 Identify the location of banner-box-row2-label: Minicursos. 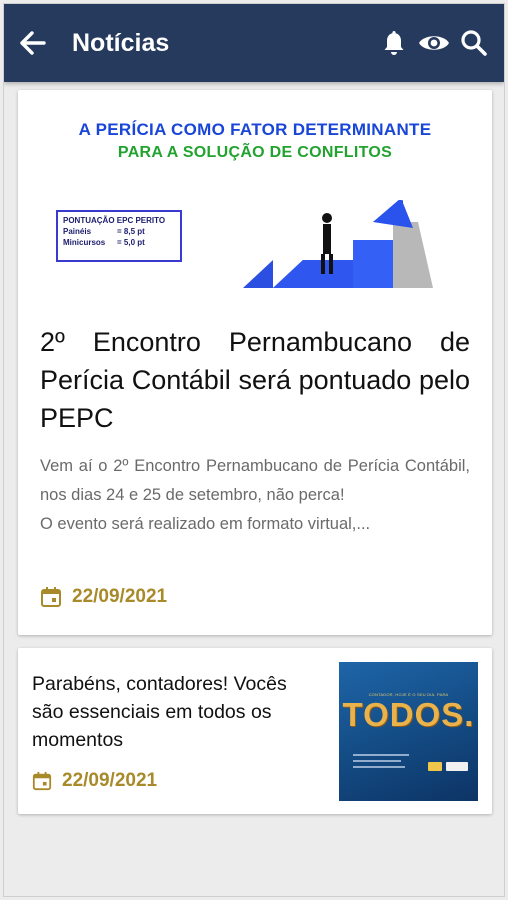
(84, 242).